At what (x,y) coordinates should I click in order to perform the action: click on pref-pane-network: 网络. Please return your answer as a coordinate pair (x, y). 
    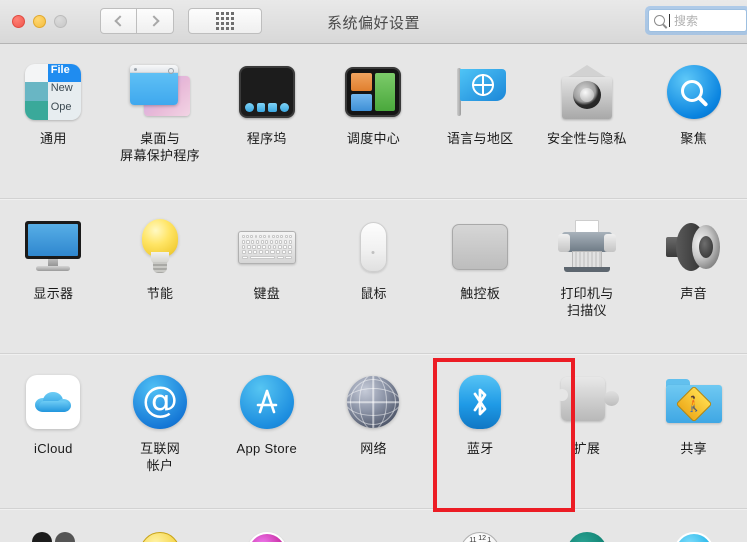
    Looking at the image, I should click on (373, 431).